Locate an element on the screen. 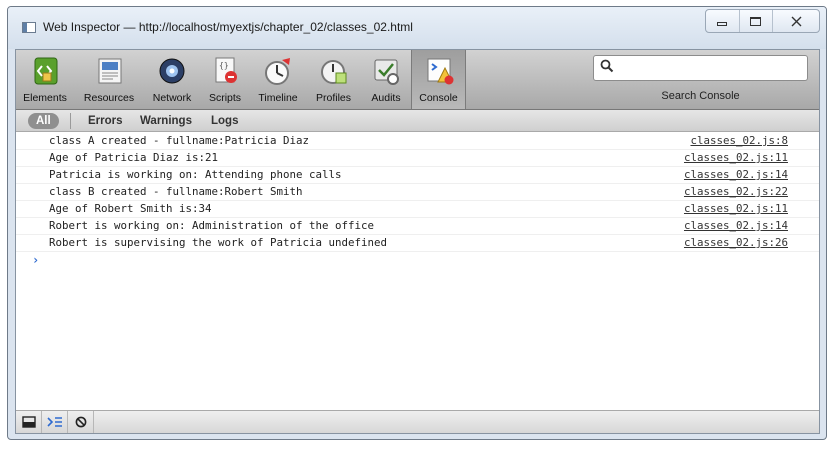  clear-console-icon is located at coordinates (80, 422).